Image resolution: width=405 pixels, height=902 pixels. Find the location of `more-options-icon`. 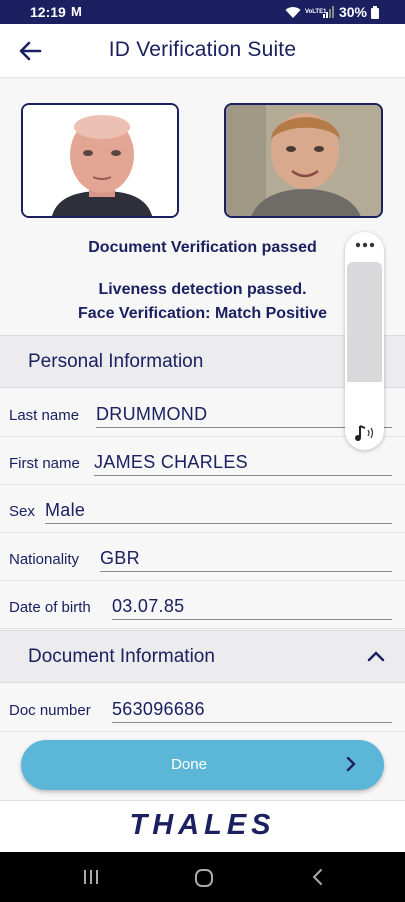

more-options-icon is located at coordinates (365, 245).